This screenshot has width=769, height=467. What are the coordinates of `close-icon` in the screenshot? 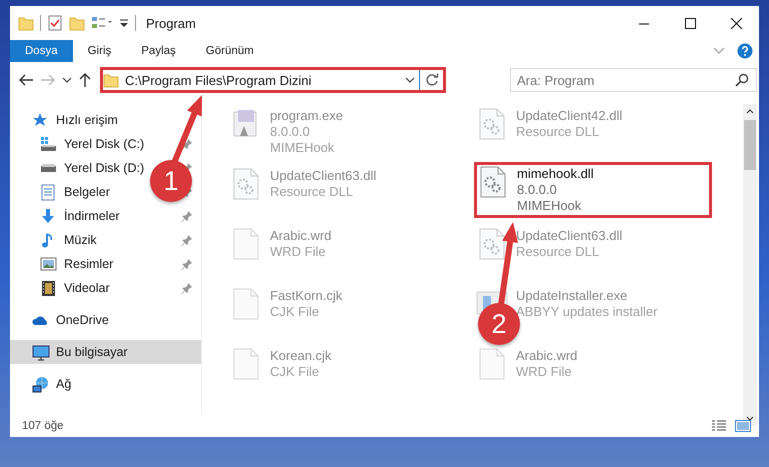 It's located at (736, 23).